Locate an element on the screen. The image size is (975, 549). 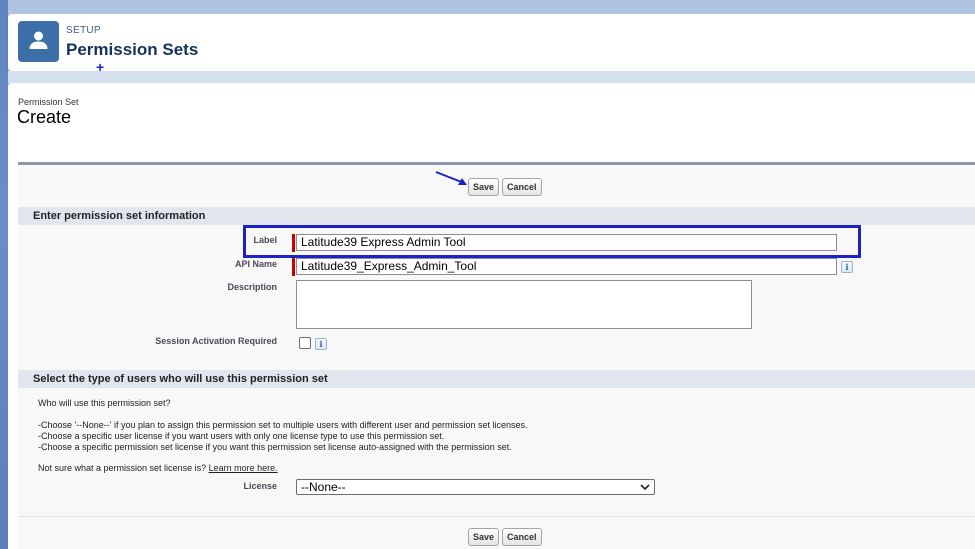
description-textarea is located at coordinates (524, 304).